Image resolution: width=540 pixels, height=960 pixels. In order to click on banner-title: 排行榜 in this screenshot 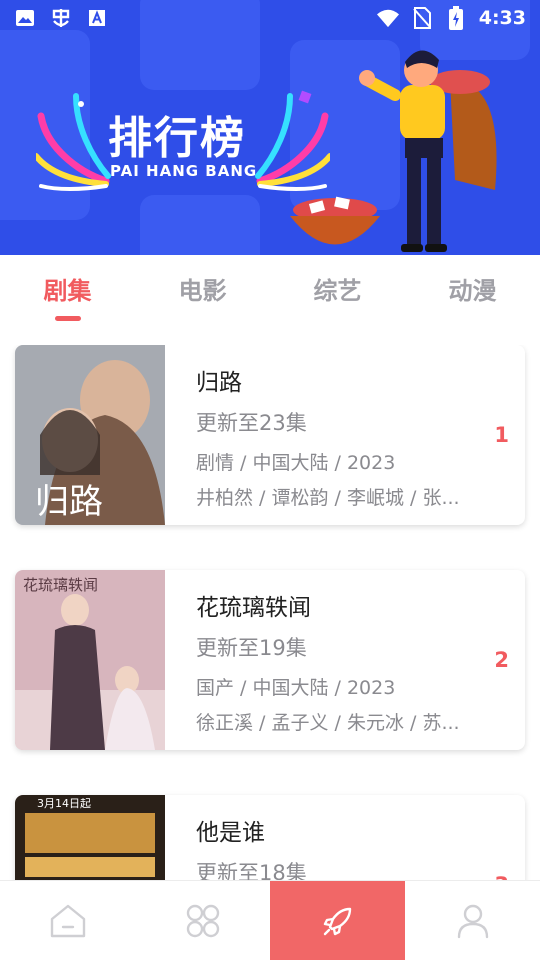, I will do `click(177, 138)`.